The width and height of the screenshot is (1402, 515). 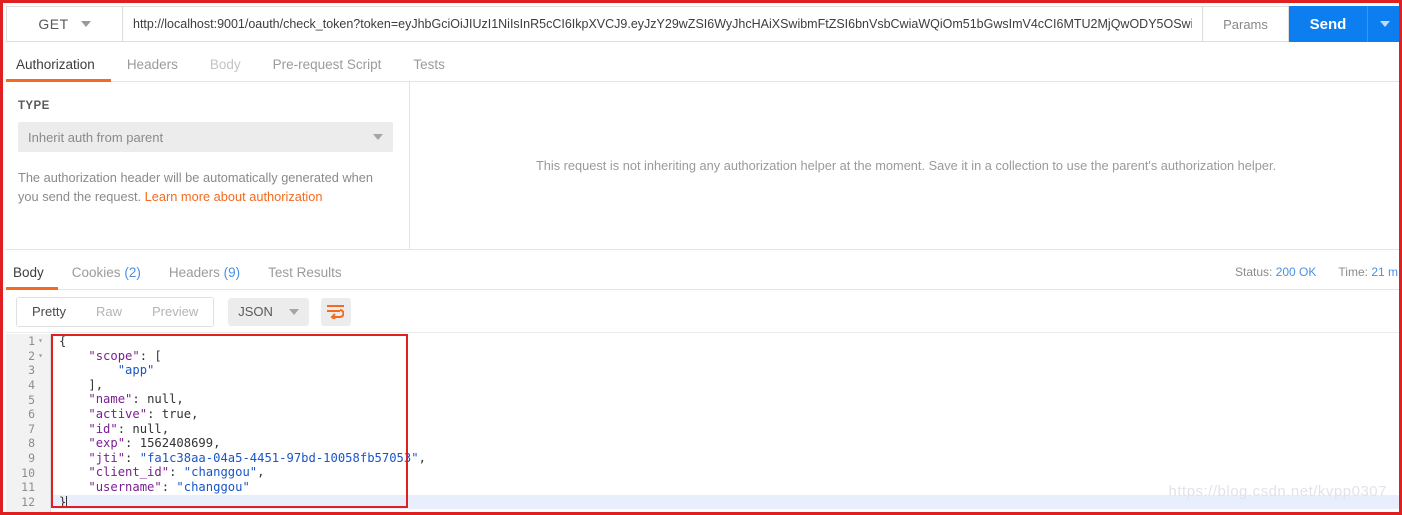 What do you see at coordinates (31, 370) in the screenshot?
I see `line-number: 3.` at bounding box center [31, 370].